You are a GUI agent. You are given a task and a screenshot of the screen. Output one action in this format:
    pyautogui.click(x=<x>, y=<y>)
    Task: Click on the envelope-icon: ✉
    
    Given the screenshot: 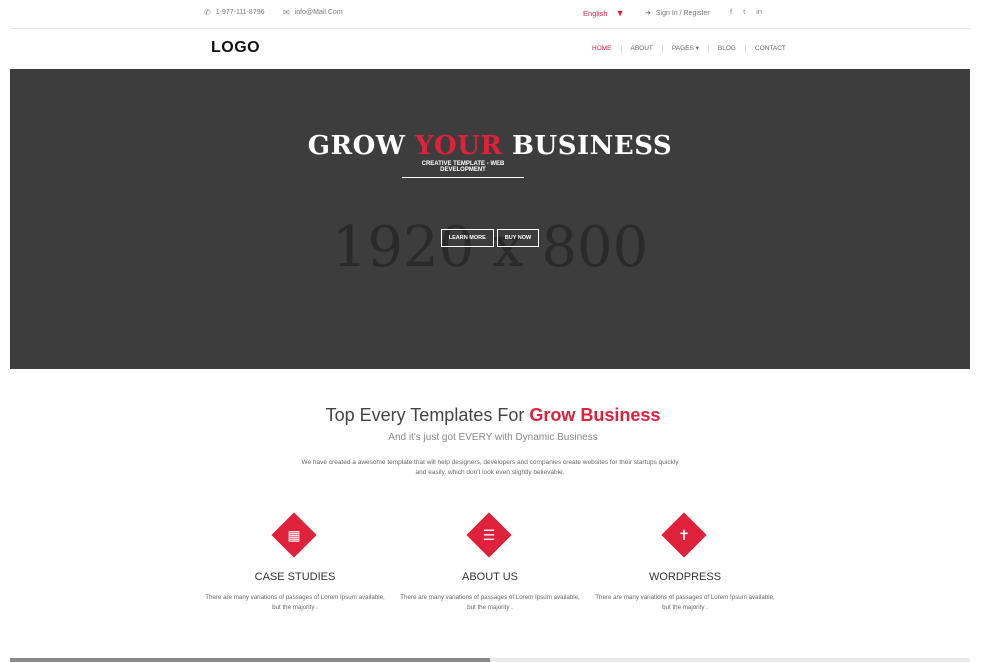 What is the action you would take?
    pyautogui.click(x=286, y=12)
    